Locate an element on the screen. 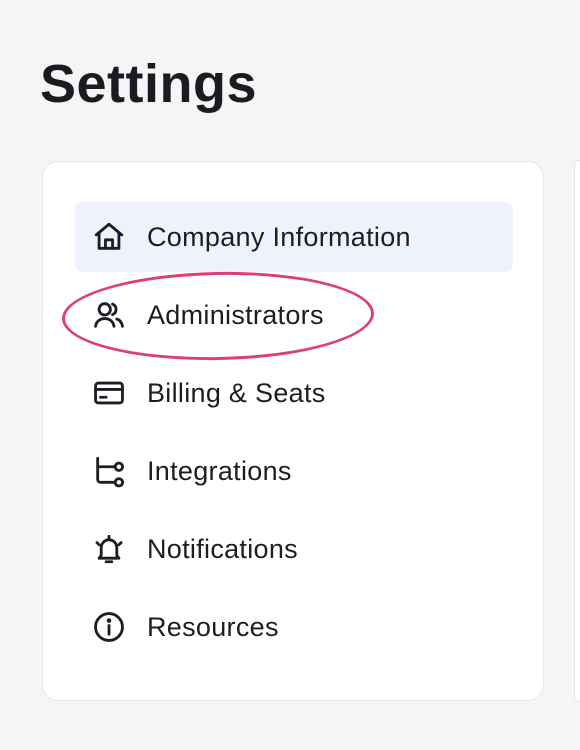 The width and height of the screenshot is (580, 750). sidebar-item-company-information: Company Information is located at coordinates (294, 237).